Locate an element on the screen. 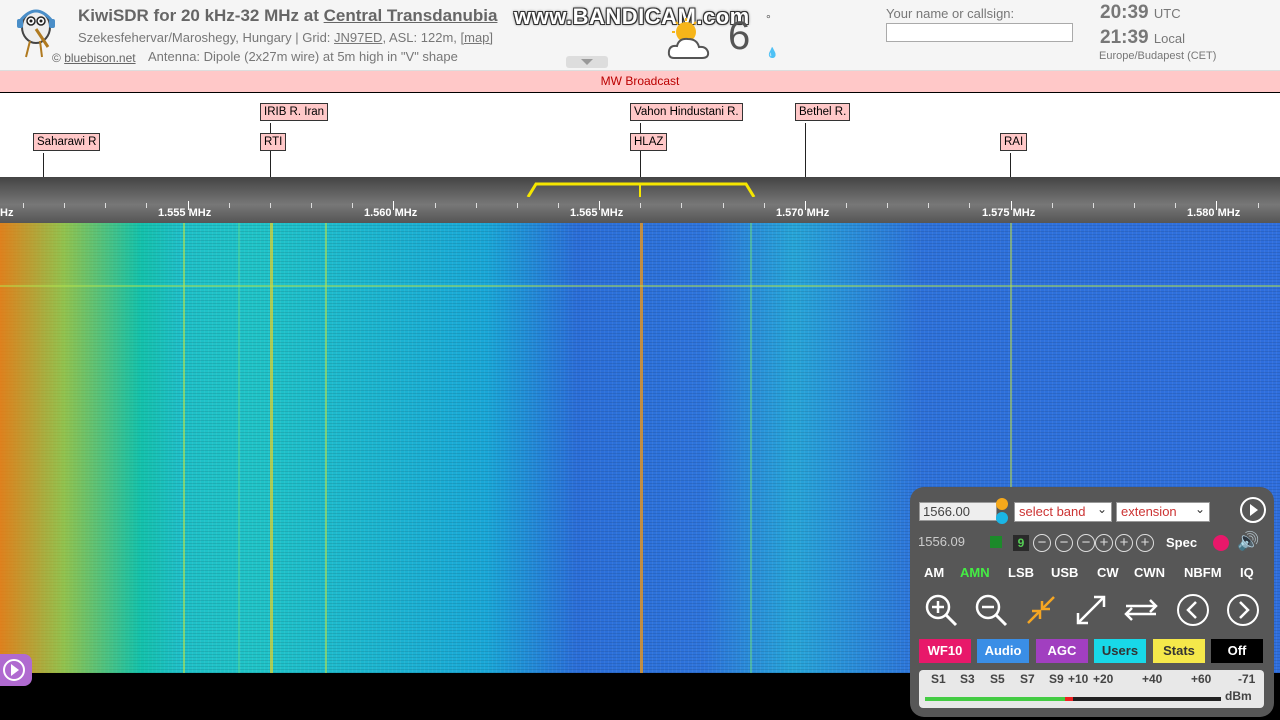 Image resolution: width=1280 pixels, height=720 pixels. s-meter-label: S5 is located at coordinates (997, 679).